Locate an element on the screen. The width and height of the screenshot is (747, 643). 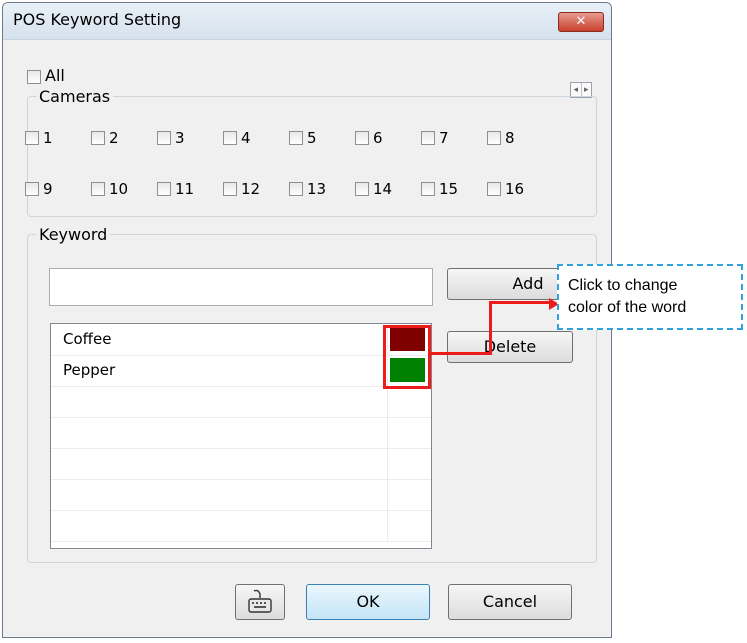
camera-checkbox: 4 is located at coordinates (256, 138).